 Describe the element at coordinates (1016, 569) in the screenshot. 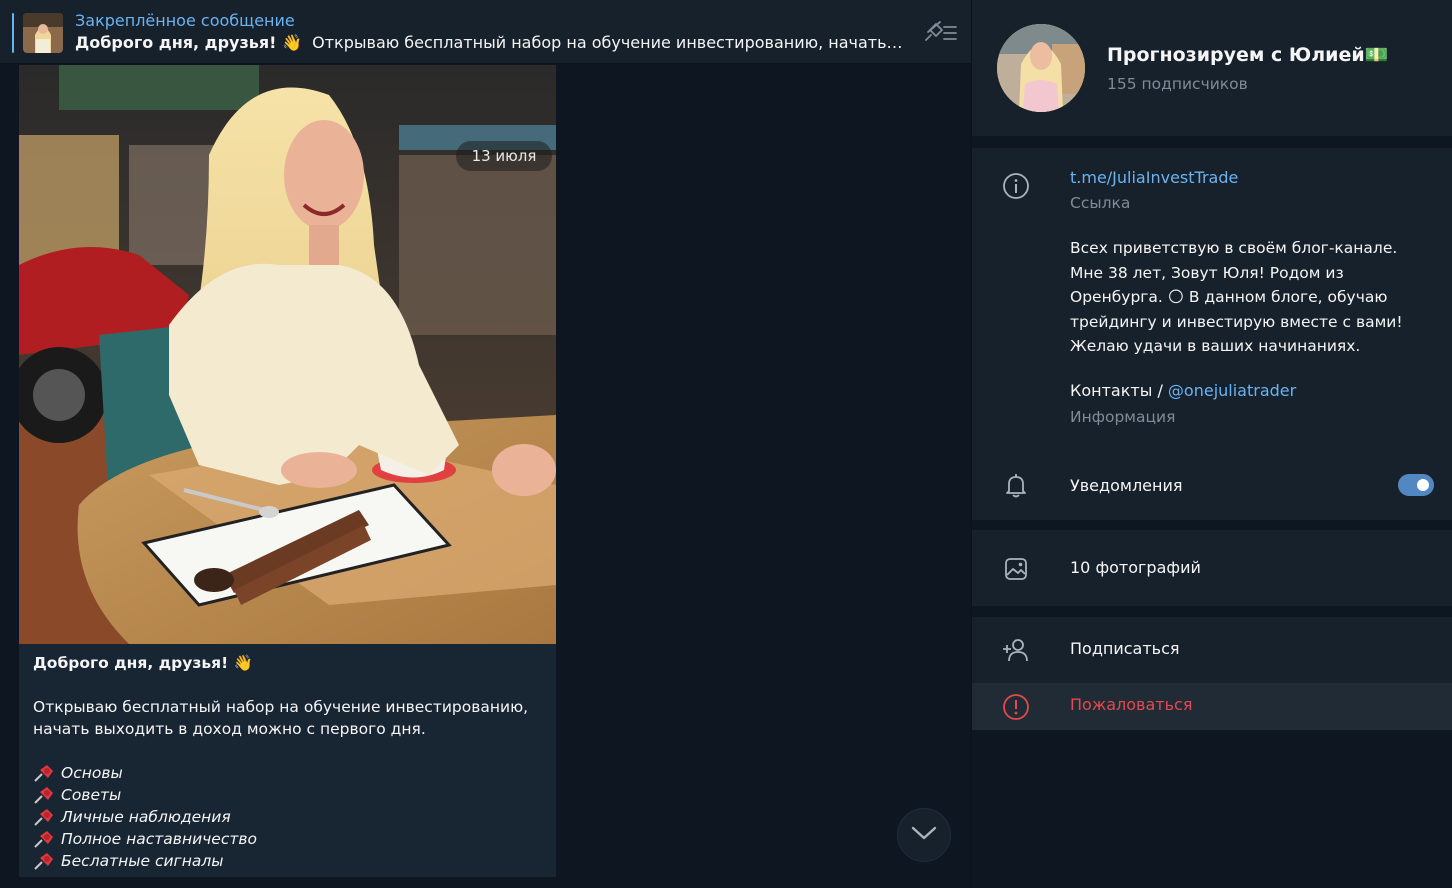

I see `photo-icon` at that location.